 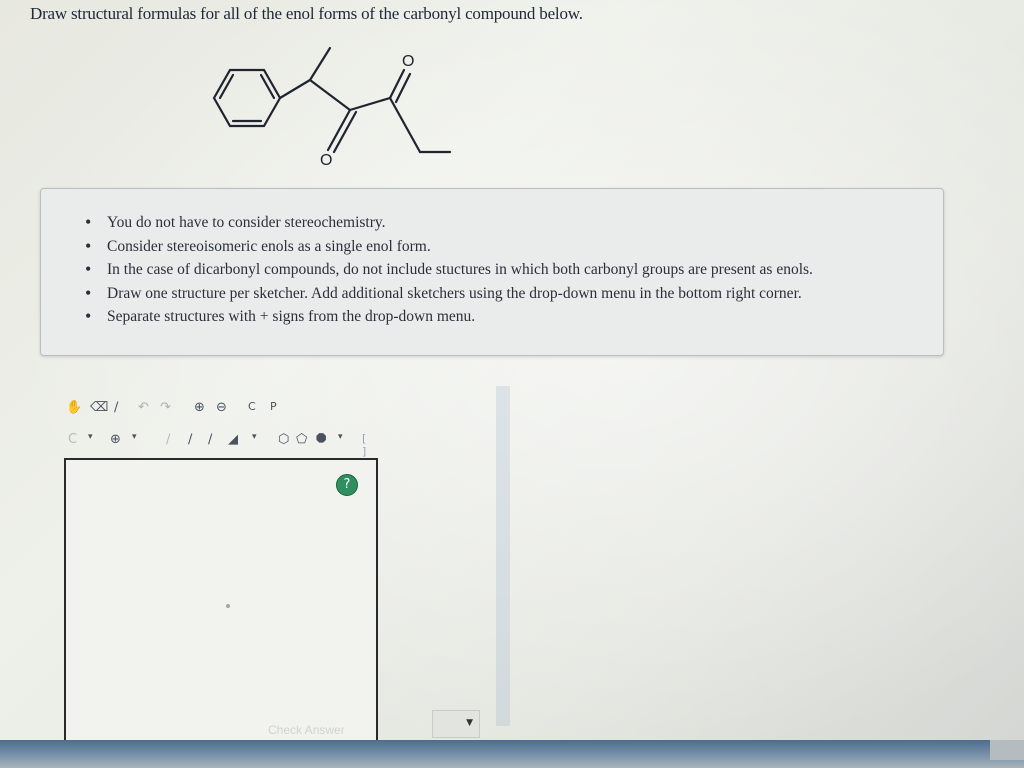 What do you see at coordinates (199, 407) in the screenshot?
I see `zoom-in-icon: ⊕` at bounding box center [199, 407].